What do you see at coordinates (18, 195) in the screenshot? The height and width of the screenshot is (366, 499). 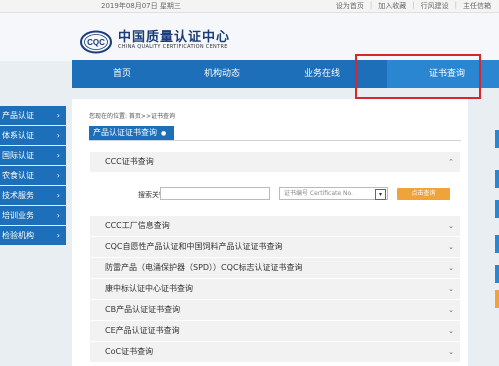 I see `sidebar-item-label: 技术服务` at bounding box center [18, 195].